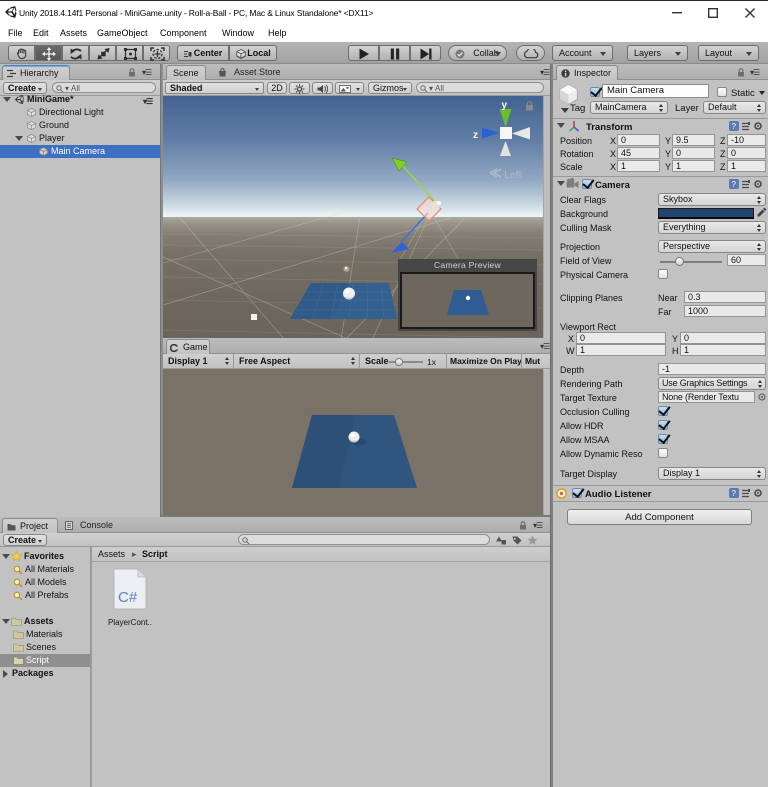 The height and width of the screenshot is (787, 768). Describe the element at coordinates (475, 135) in the screenshot. I see `svg-text: z` at that location.